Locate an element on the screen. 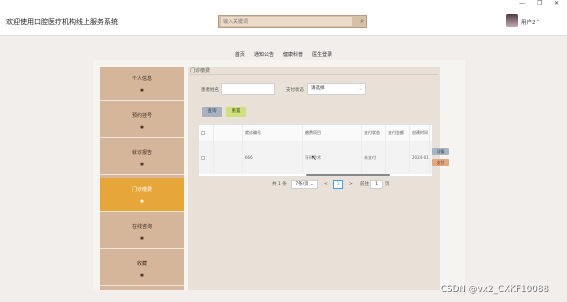 The image size is (567, 302). row-checkbox is located at coordinates (203, 158).